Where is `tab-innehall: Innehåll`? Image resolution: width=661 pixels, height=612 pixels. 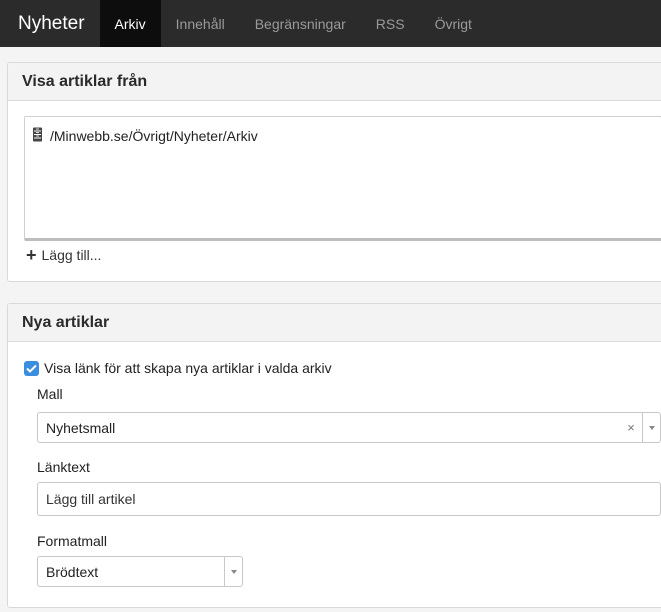 tab-innehall: Innehåll is located at coordinates (200, 23).